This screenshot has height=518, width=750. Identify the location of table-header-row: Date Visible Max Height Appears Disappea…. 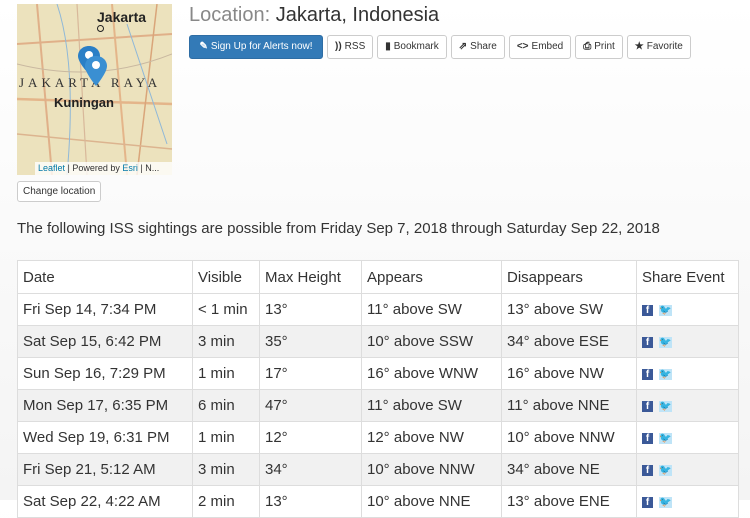
(378, 277).